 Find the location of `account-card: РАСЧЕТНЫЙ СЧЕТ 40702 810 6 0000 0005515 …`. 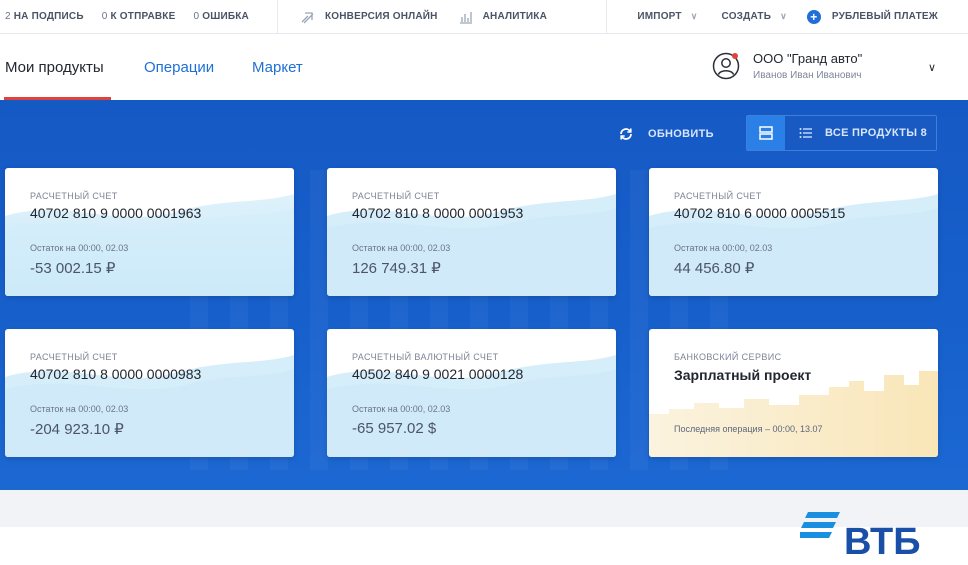

account-card: РАСЧЕТНЫЙ СЧЕТ 40702 810 6 0000 0005515 … is located at coordinates (793, 232).